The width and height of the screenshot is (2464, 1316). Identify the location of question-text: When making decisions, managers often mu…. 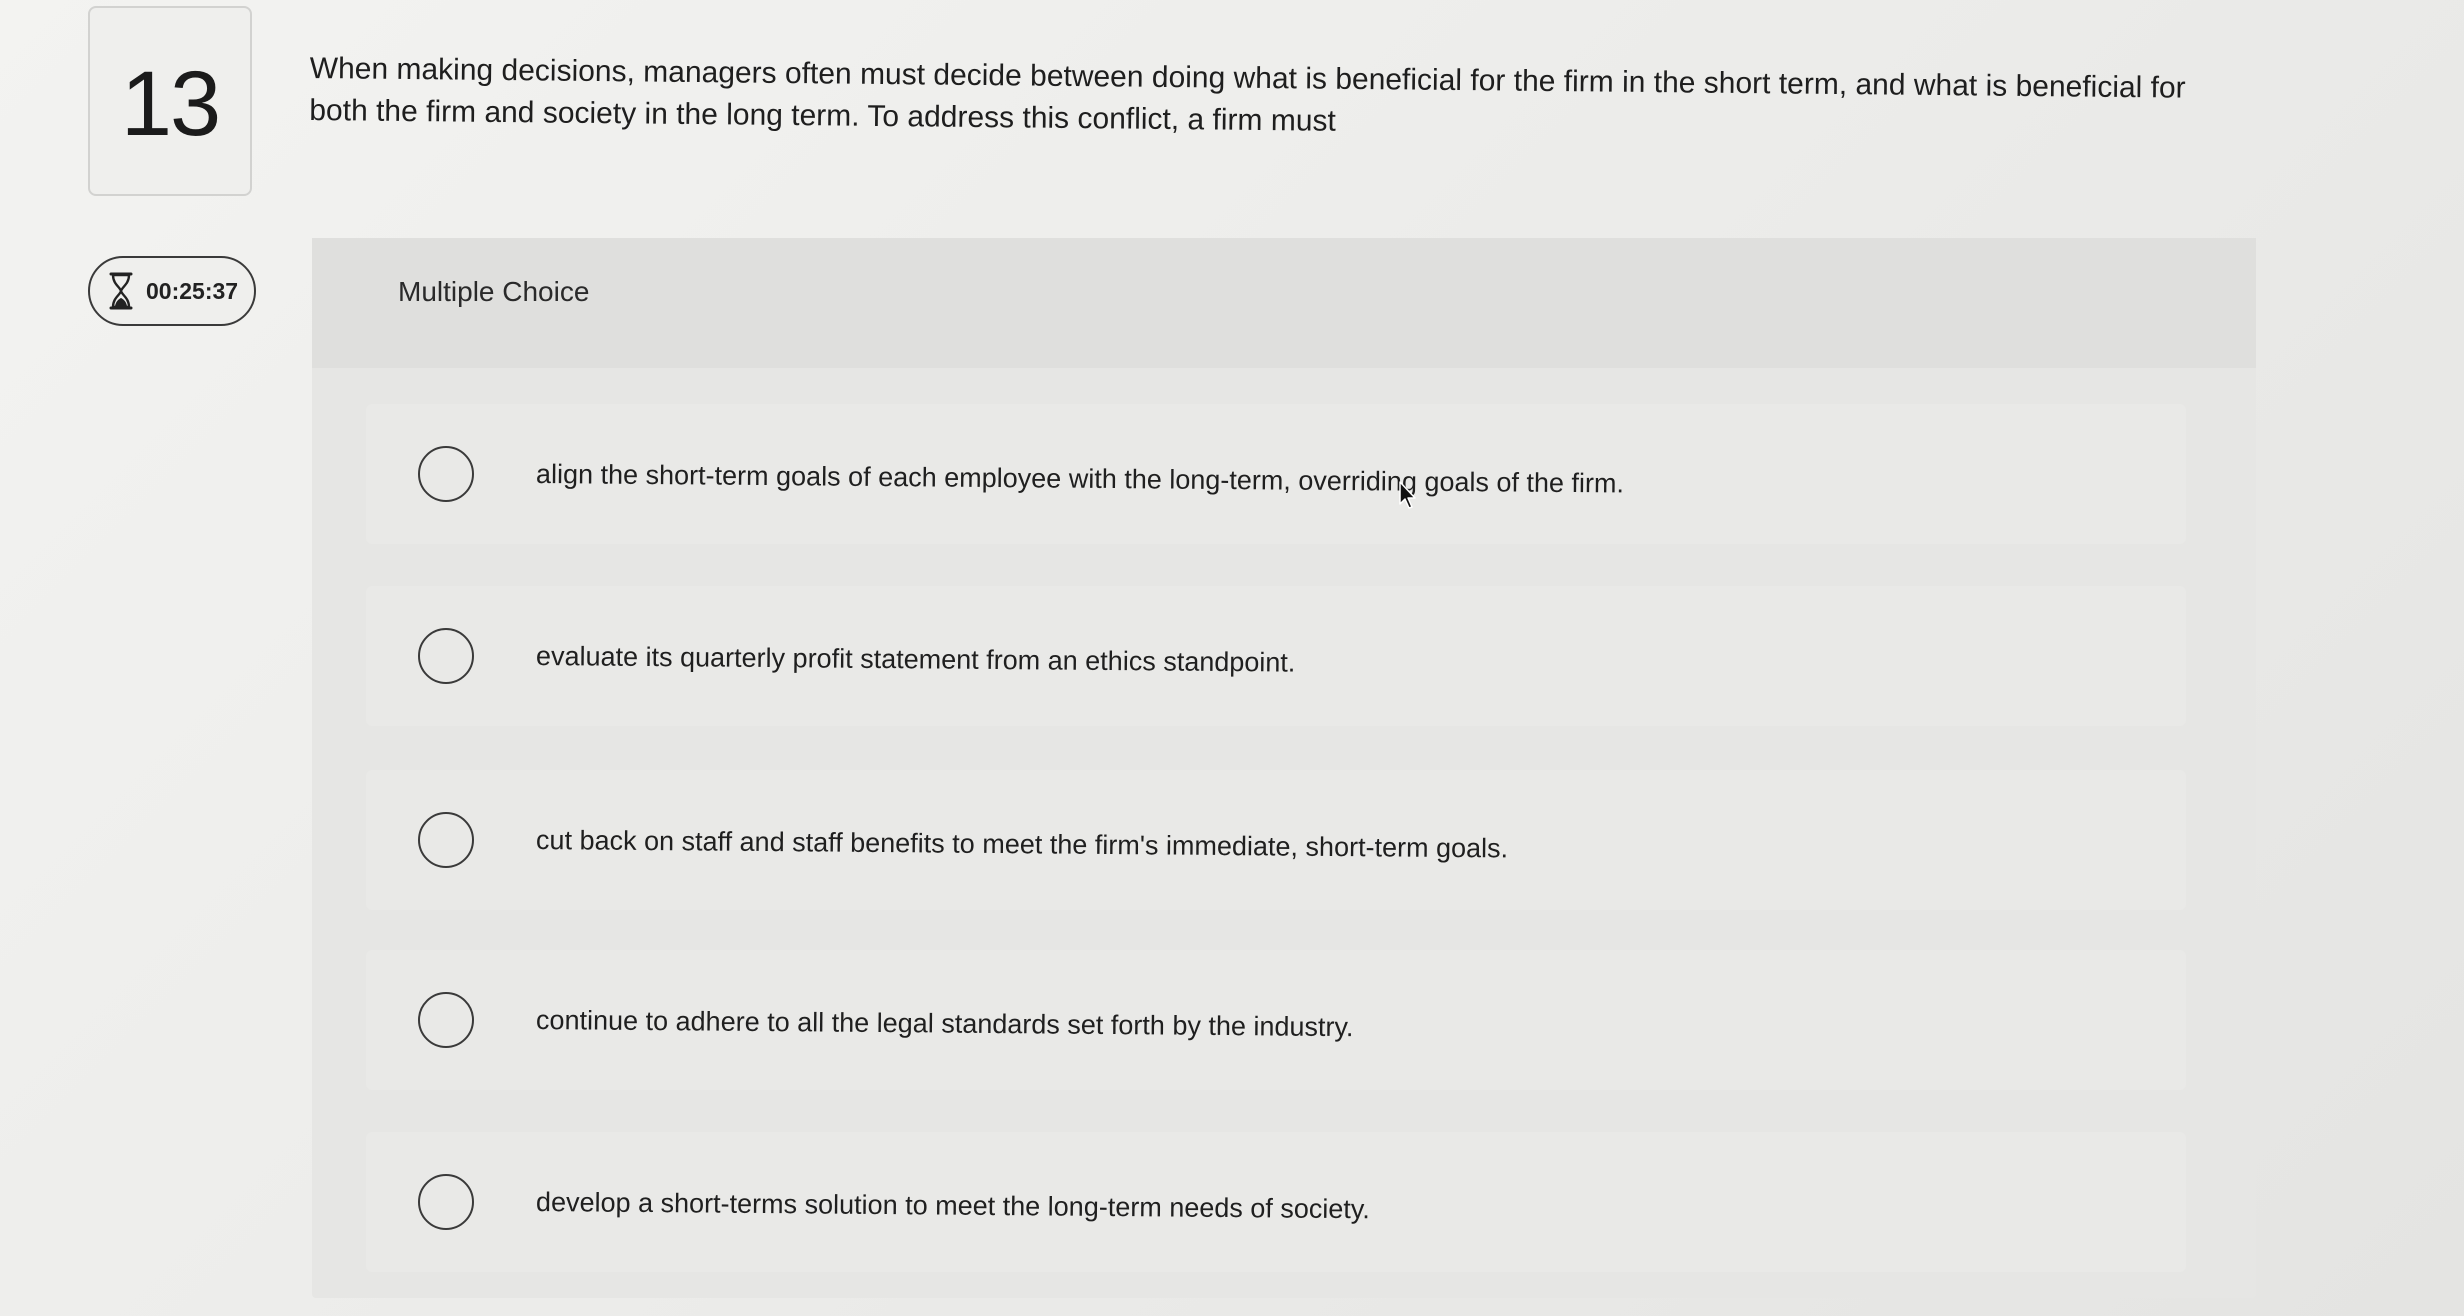
(1247, 94).